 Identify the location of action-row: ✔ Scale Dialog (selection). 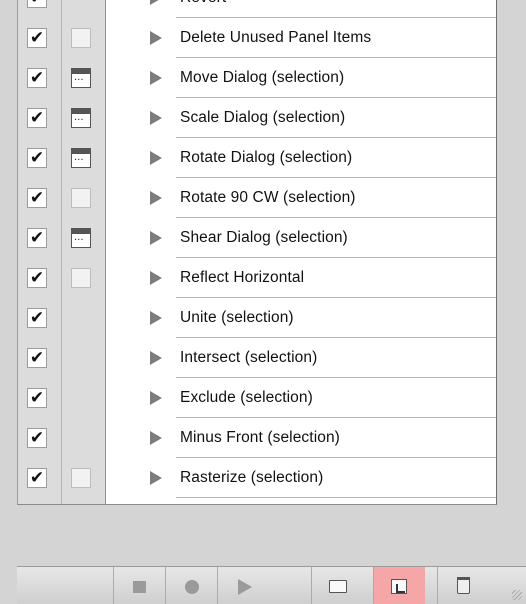
(257, 118).